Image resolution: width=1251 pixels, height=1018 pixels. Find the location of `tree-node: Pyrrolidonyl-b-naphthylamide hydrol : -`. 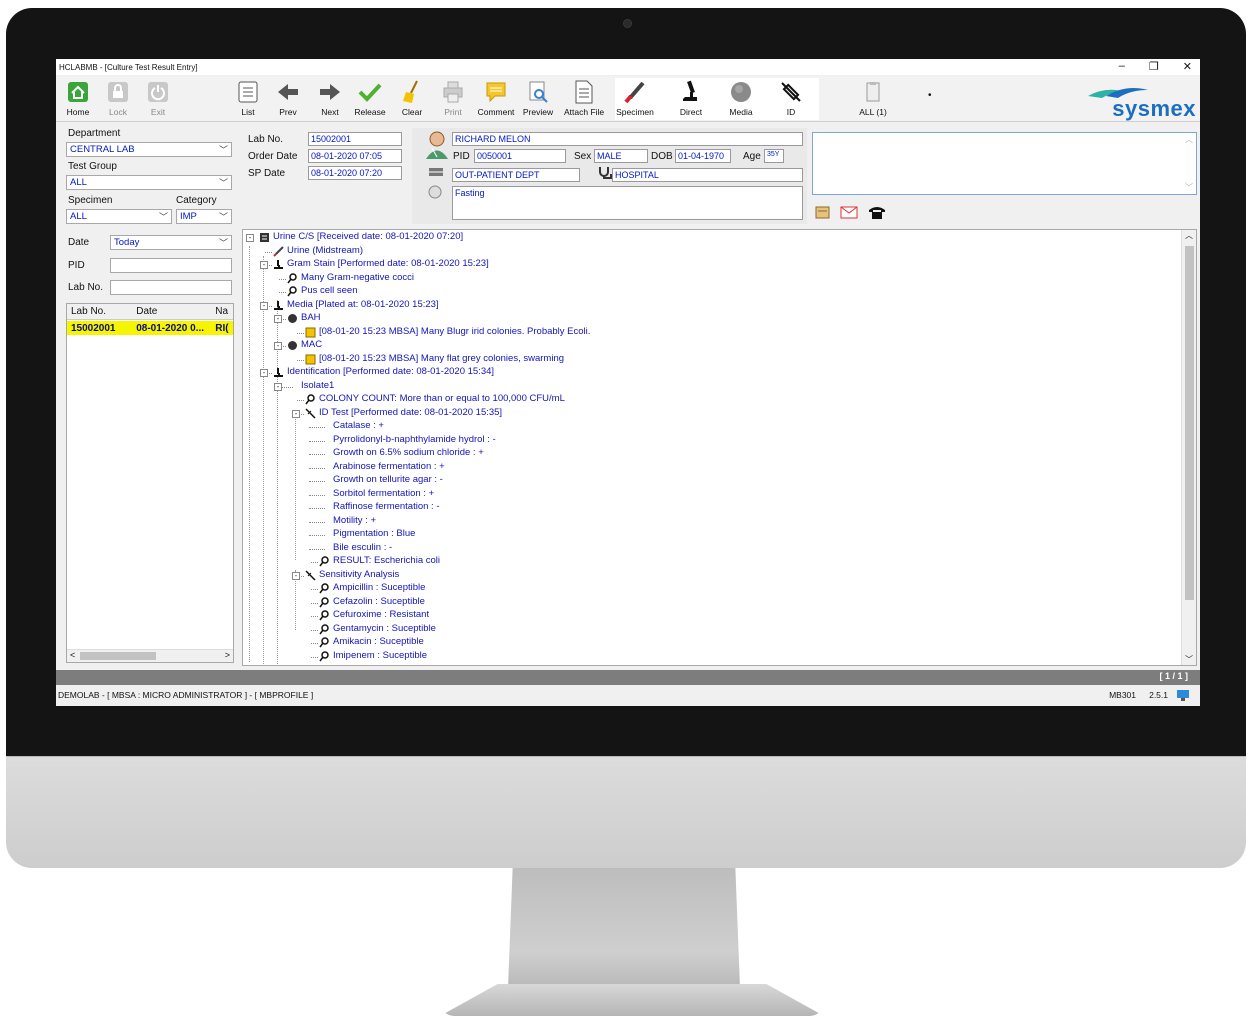

tree-node: Pyrrolidonyl-b-naphthylamide hydrol : - is located at coordinates (414, 439).